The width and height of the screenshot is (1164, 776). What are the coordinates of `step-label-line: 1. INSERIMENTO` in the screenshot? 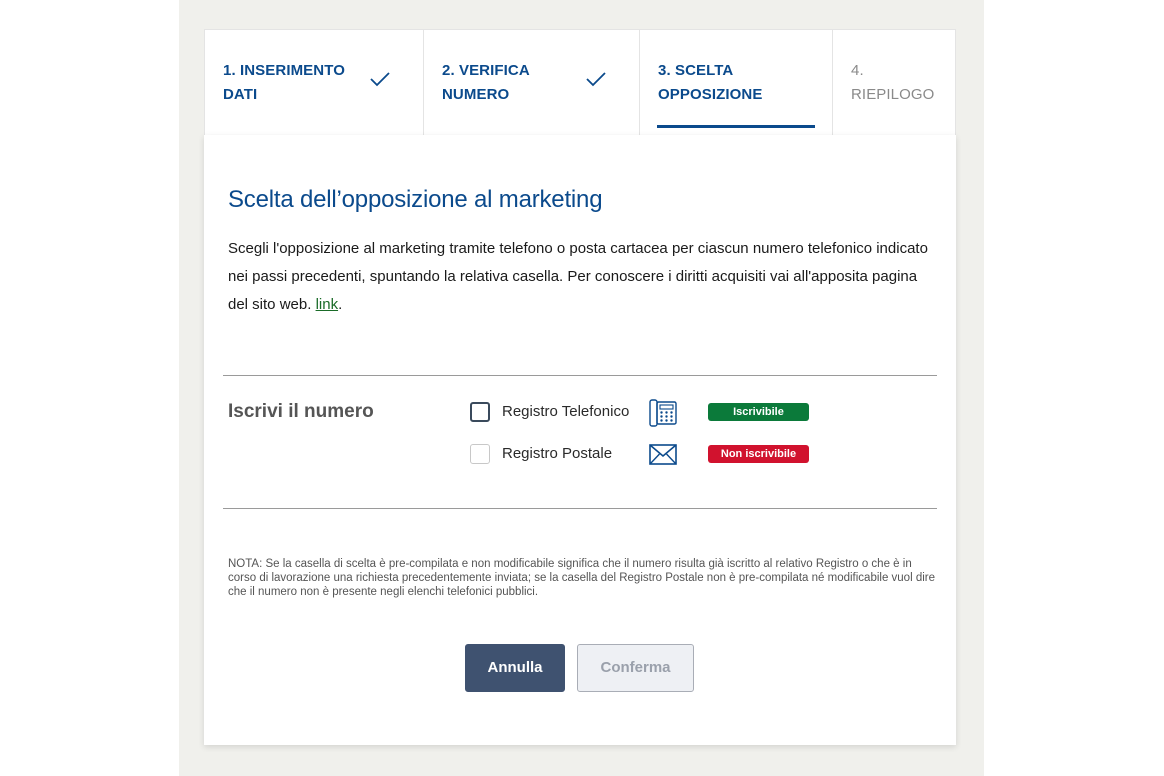 It's located at (284, 70).